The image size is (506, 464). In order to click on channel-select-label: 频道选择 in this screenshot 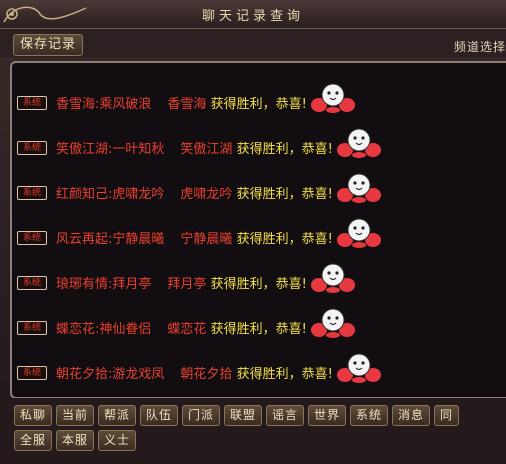, I will do `click(480, 46)`.